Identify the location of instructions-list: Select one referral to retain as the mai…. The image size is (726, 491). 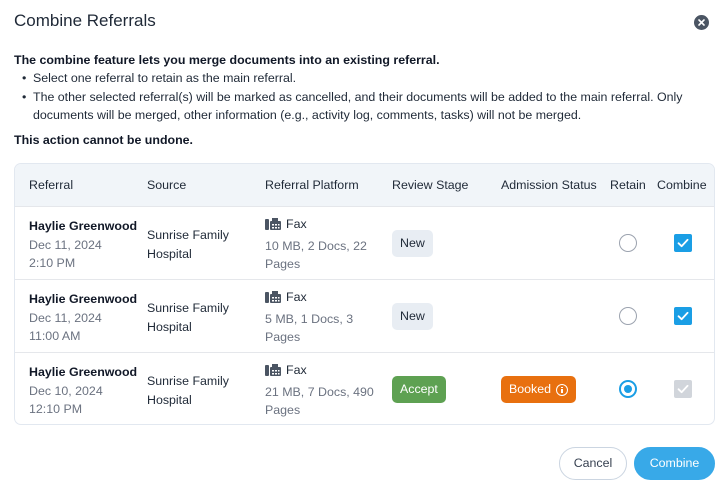
(367, 97).